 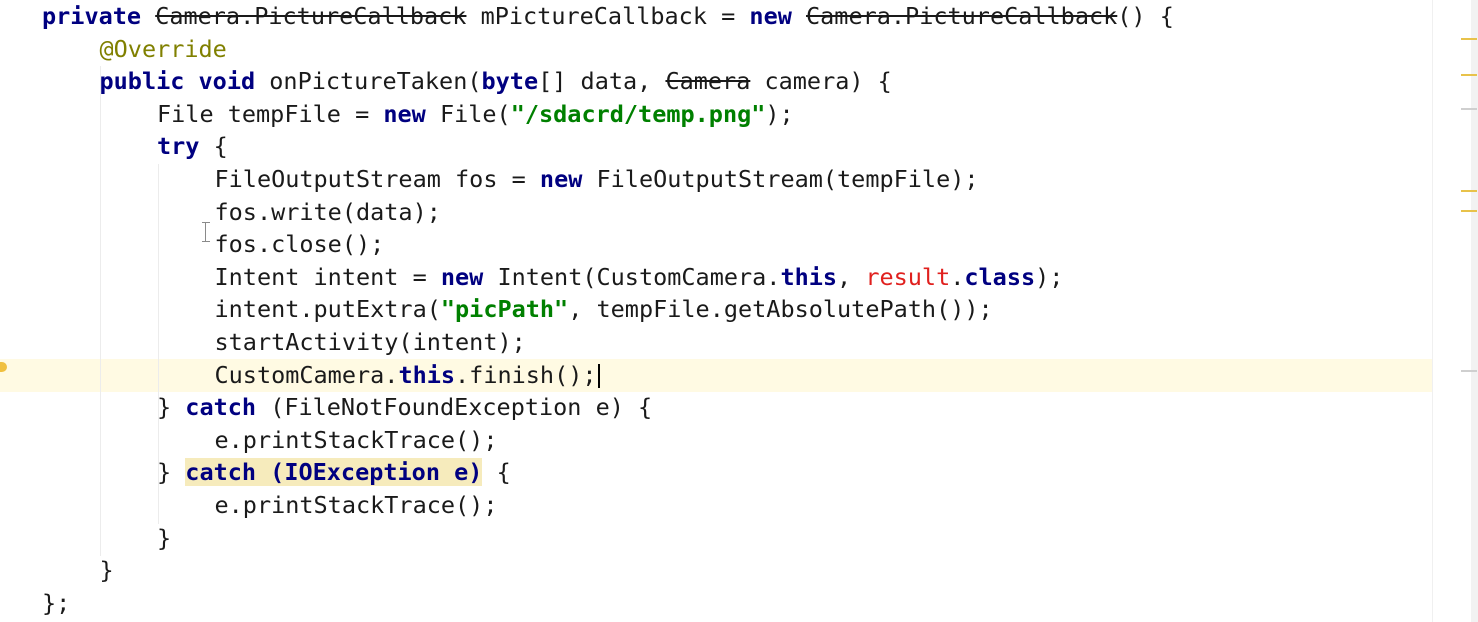 What do you see at coordinates (716, 407) in the screenshot?
I see `code-line: } catch (FileNotFoundException e) {` at bounding box center [716, 407].